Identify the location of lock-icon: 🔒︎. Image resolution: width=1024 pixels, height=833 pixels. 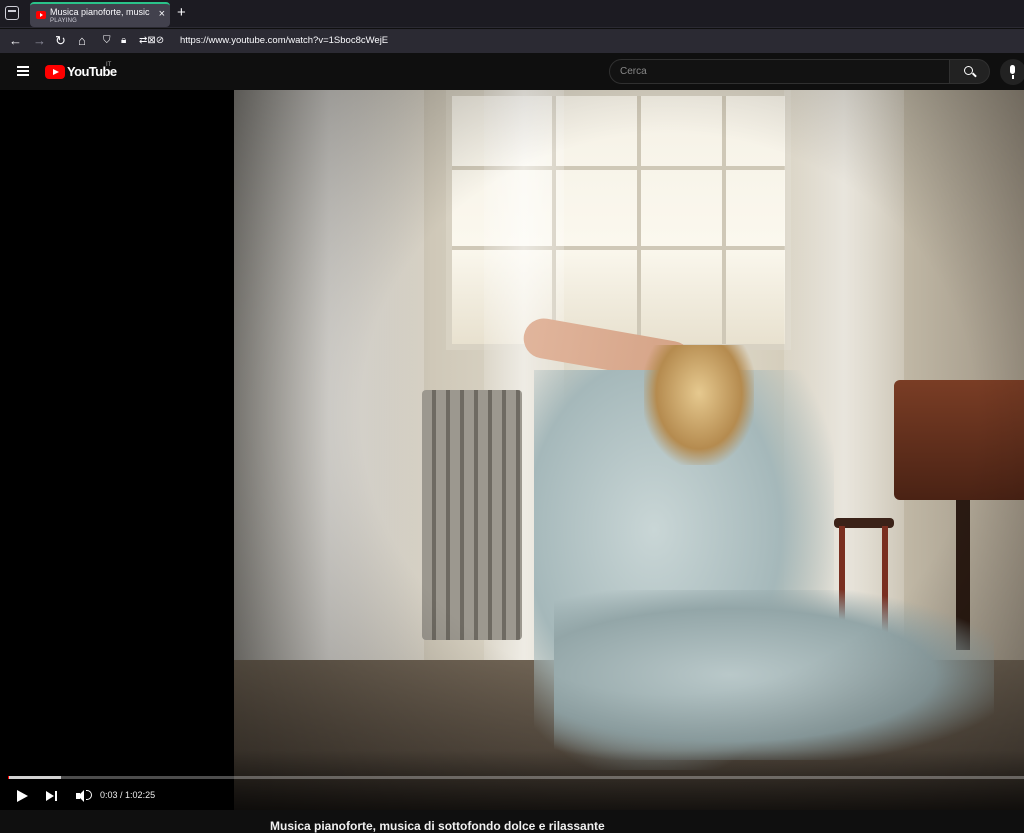
(123, 41).